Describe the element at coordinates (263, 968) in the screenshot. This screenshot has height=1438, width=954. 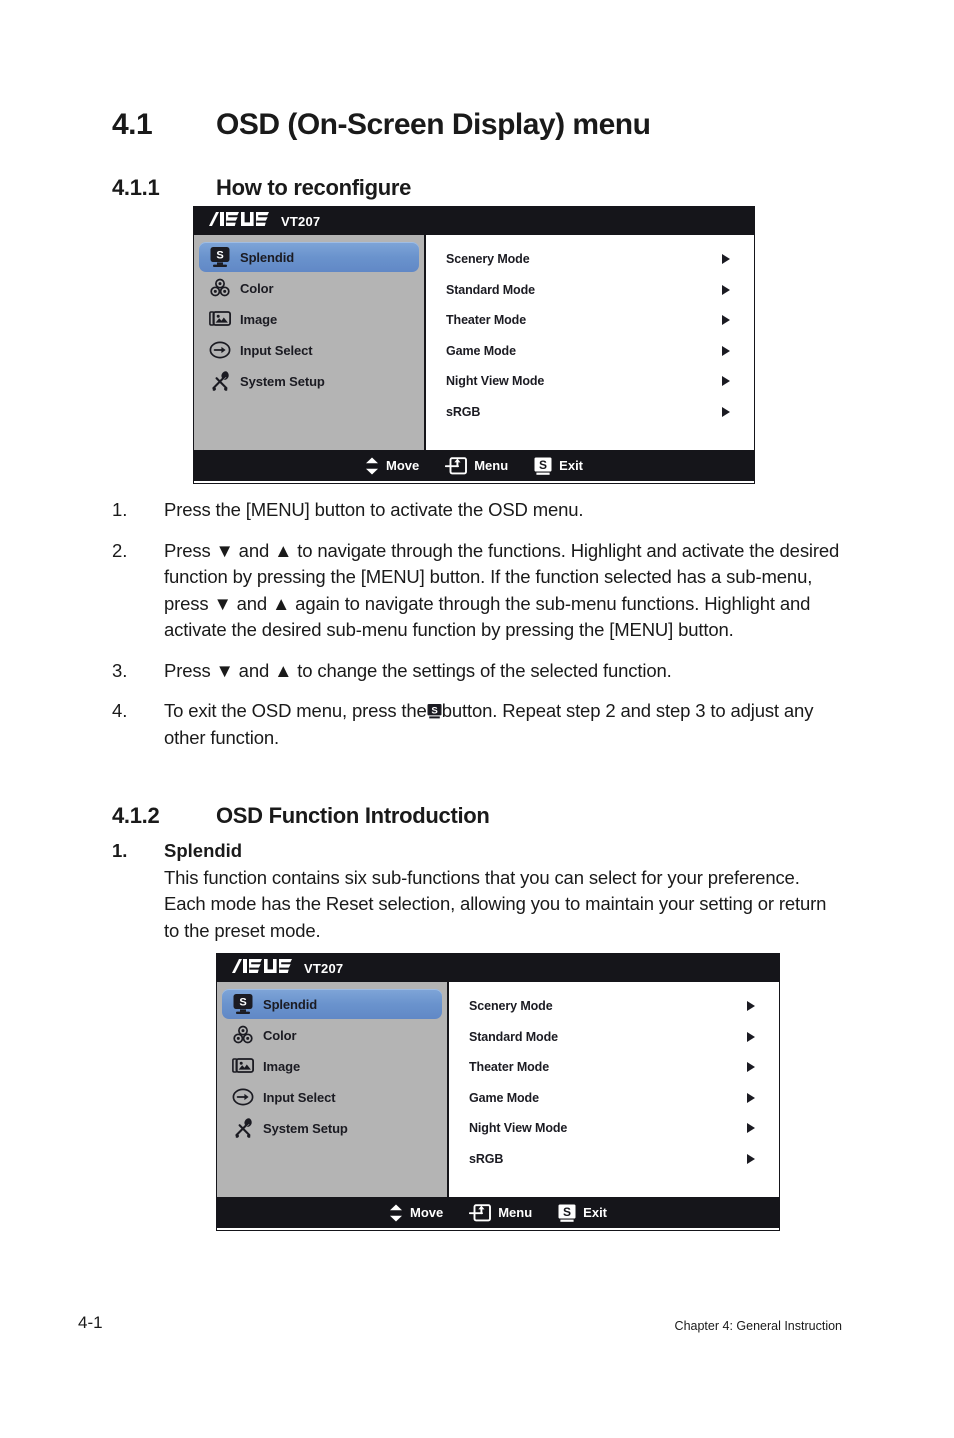
I see `asus-logo` at that location.